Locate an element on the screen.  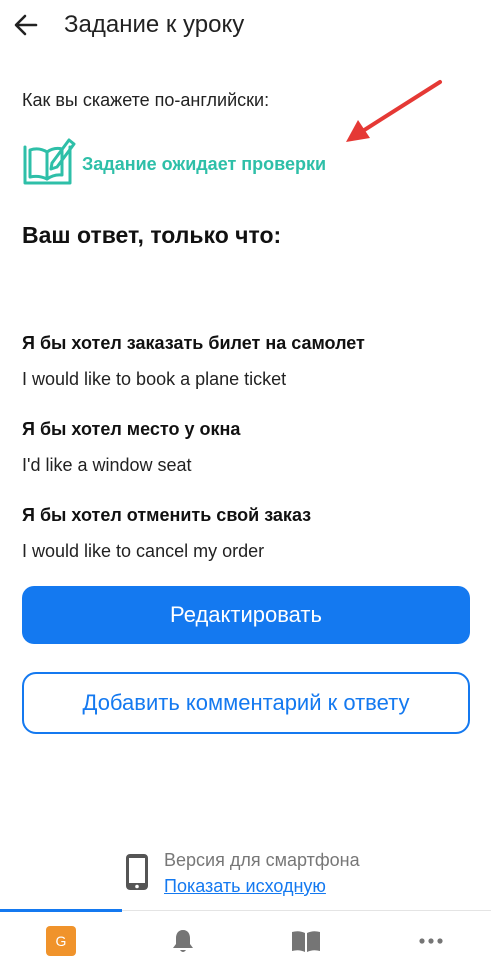
answer-text: I'd like a window seat is located at coordinates (107, 465).